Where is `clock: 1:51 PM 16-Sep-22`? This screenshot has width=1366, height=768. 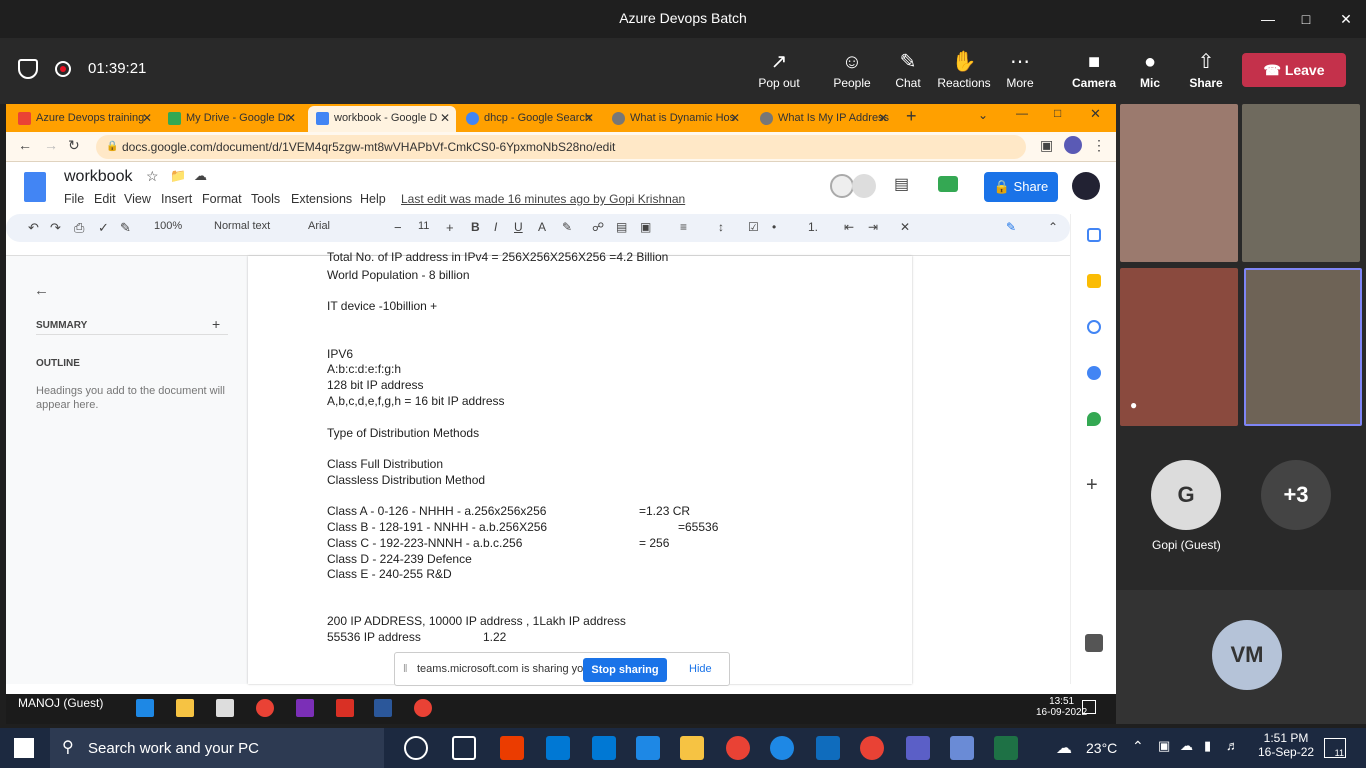 clock: 1:51 PM 16-Sep-22 is located at coordinates (1286, 745).